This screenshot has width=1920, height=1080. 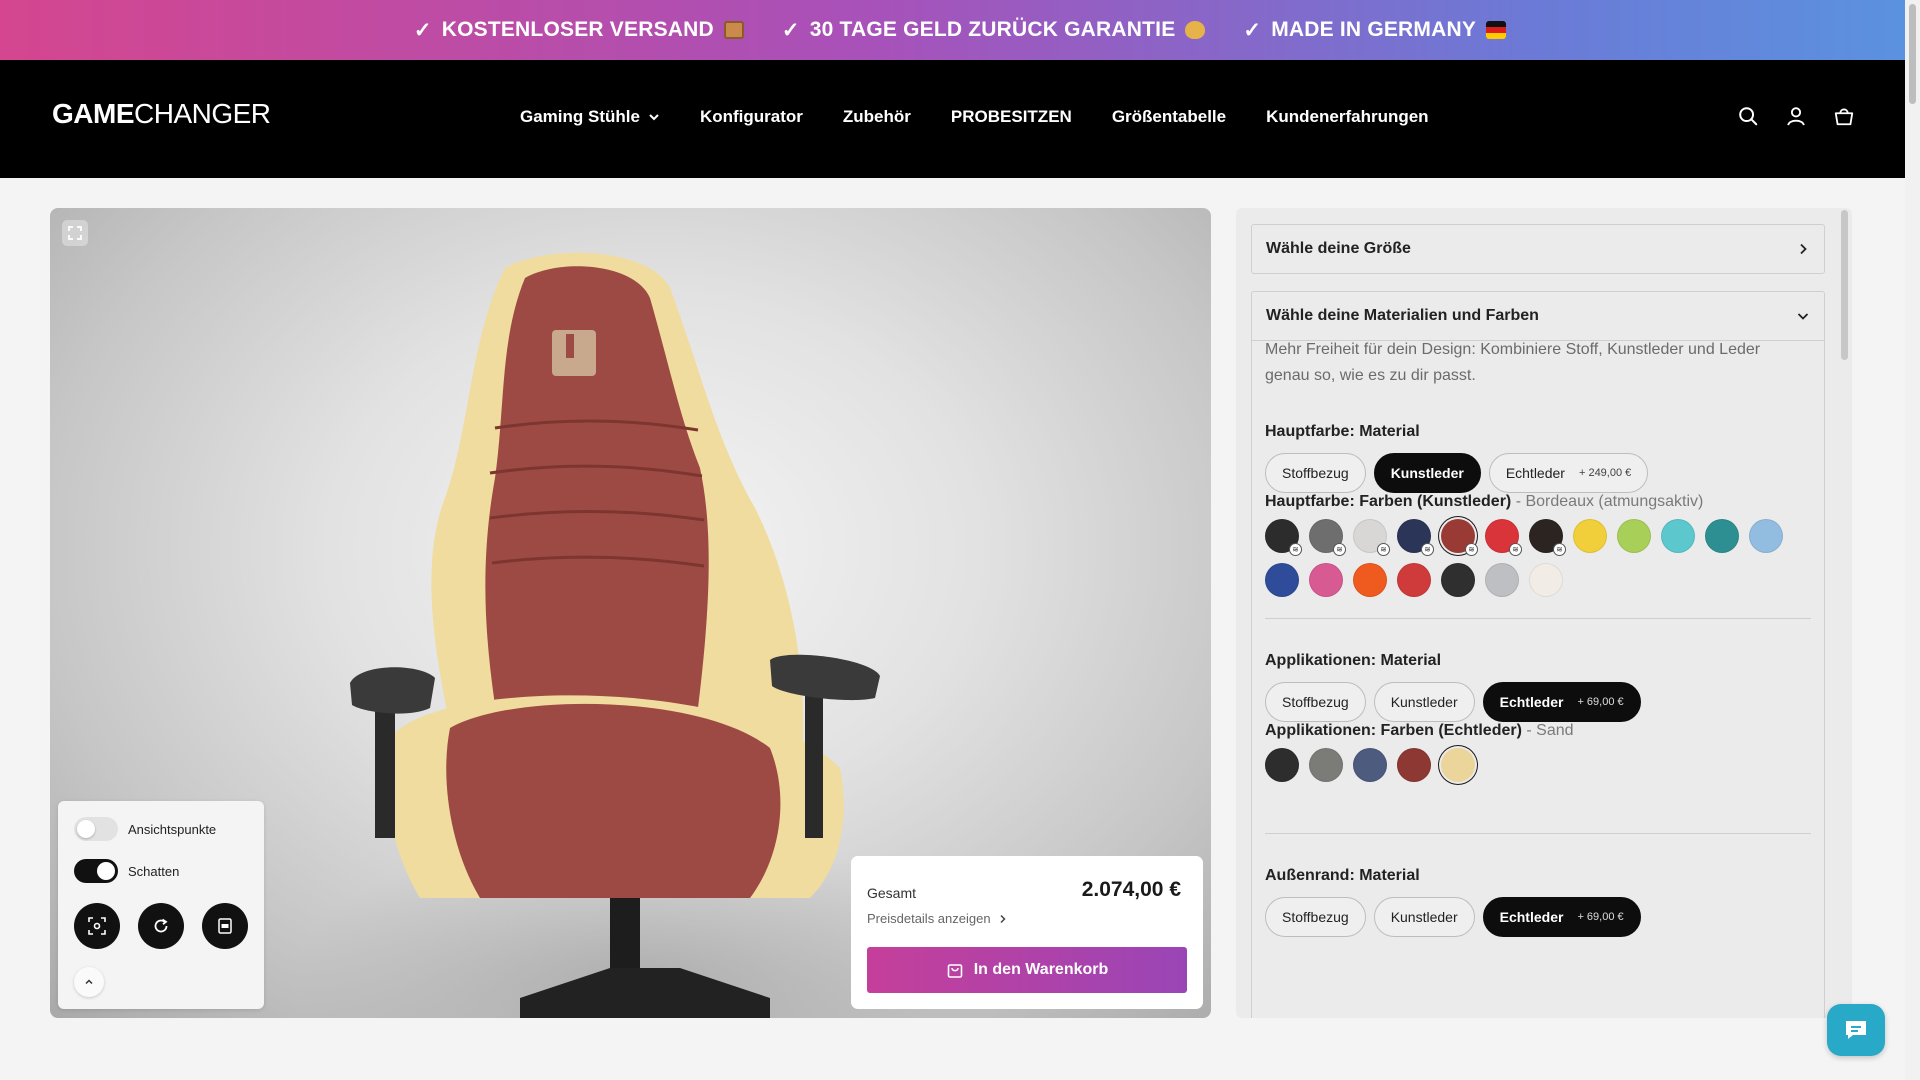 I want to click on size-accordion: Wähle deine Größe, so click(x=1538, y=249).